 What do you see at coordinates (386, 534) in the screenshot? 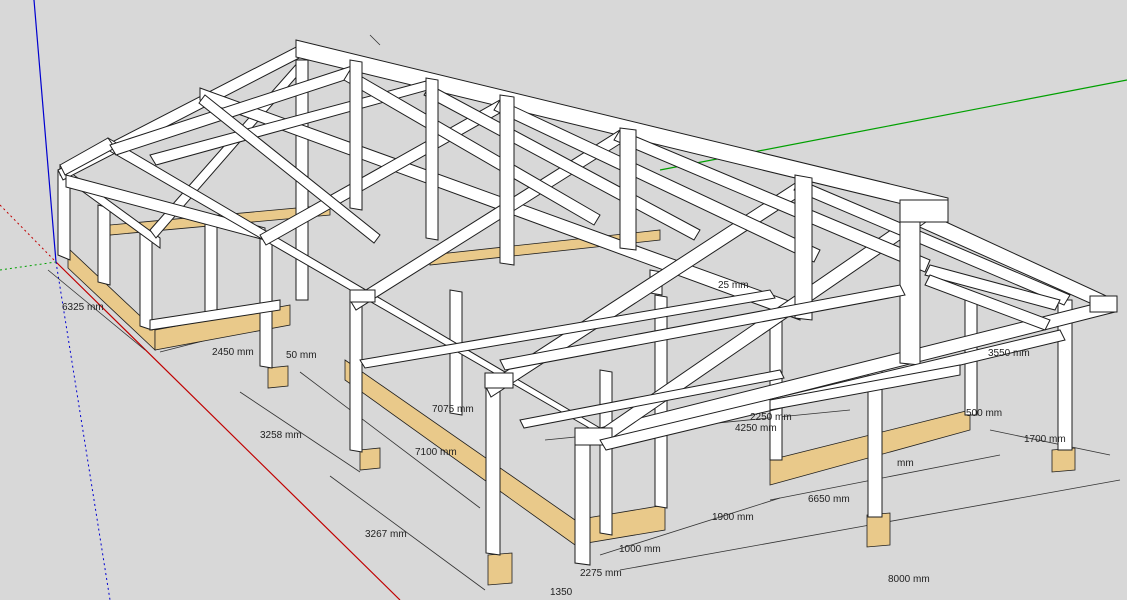
I see `dim-label: 3267 mm` at bounding box center [386, 534].